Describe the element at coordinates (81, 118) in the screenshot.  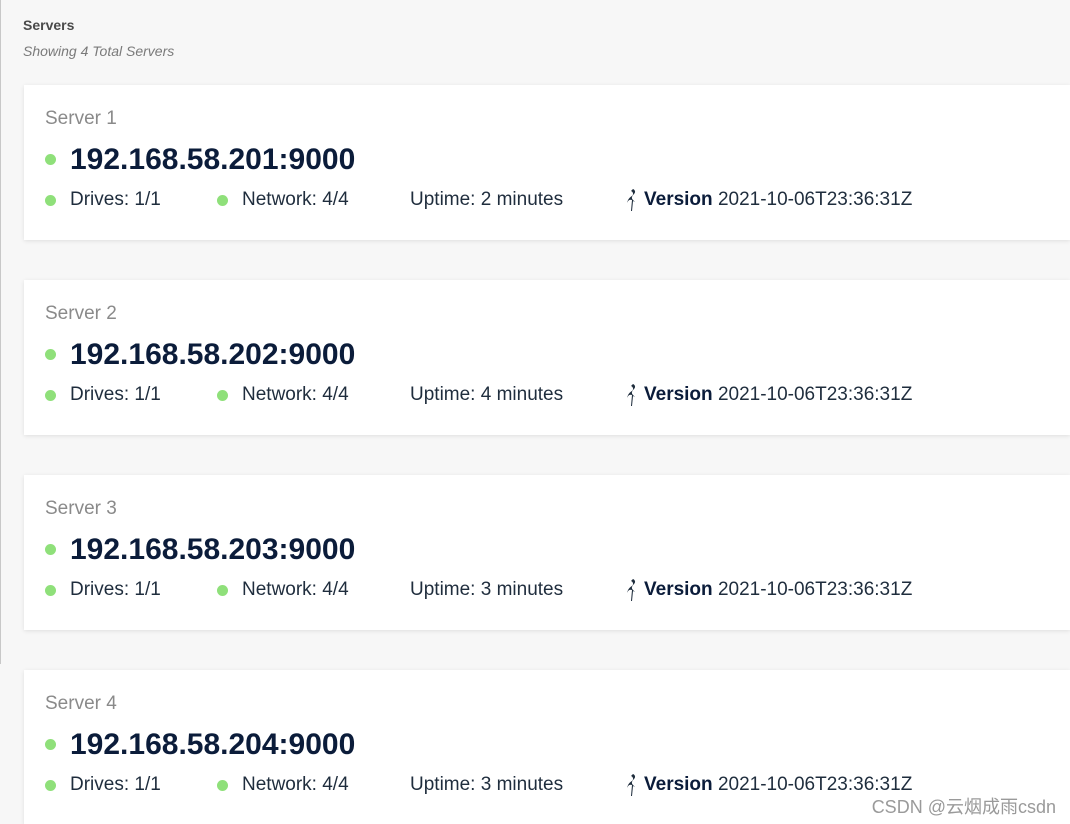
I see `server-name: Server 1` at that location.